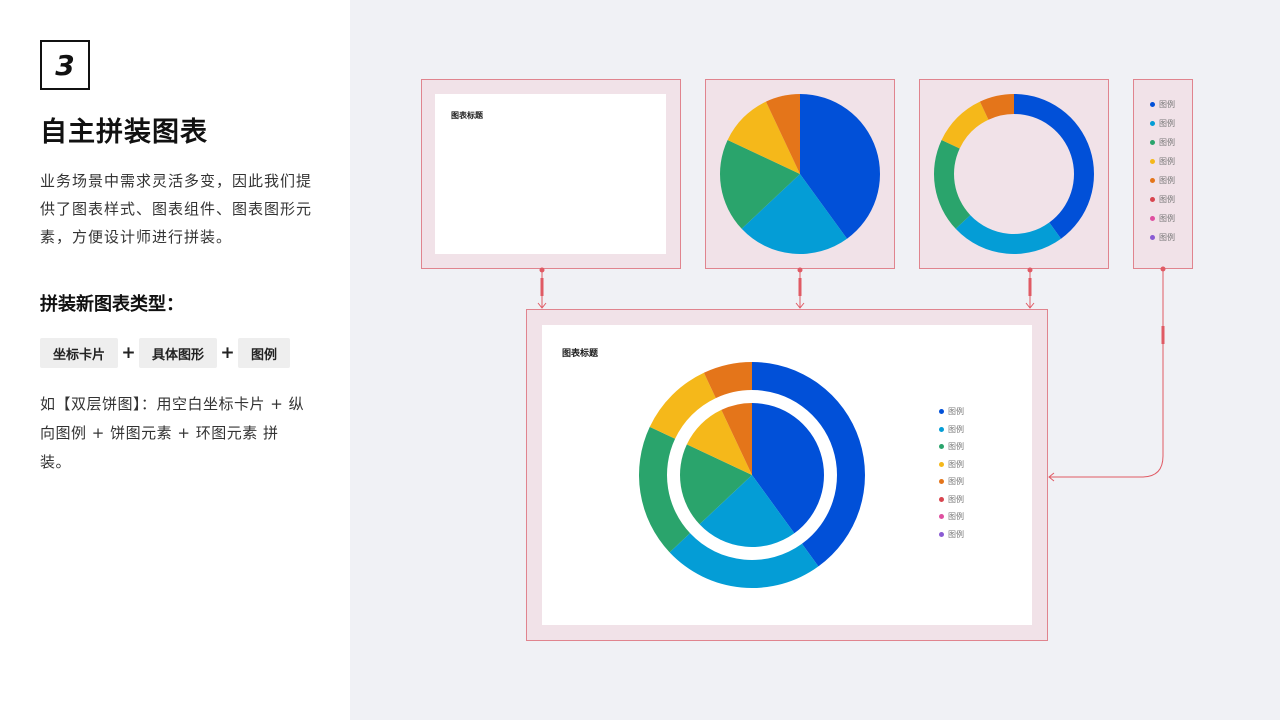 Image resolution: width=1280 pixels, height=720 pixels. I want to click on example-text: 如【双层饼图】：用空白坐标卡片 + 纵向图例 + 饼图元素 + 环图元素 拼装。, so click(172, 433).